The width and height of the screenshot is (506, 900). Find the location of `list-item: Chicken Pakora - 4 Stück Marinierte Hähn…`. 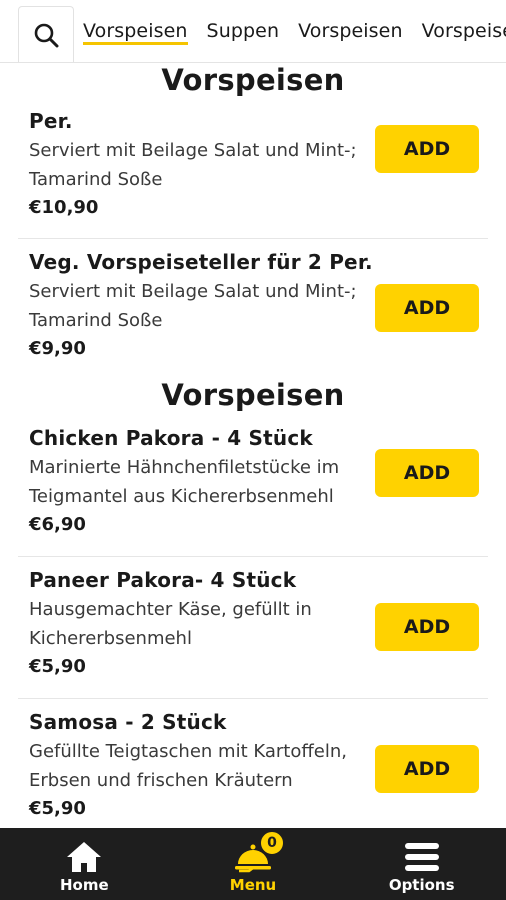

list-item: Chicken Pakora - 4 Stück Marinierte Hähn… is located at coordinates (253, 486).